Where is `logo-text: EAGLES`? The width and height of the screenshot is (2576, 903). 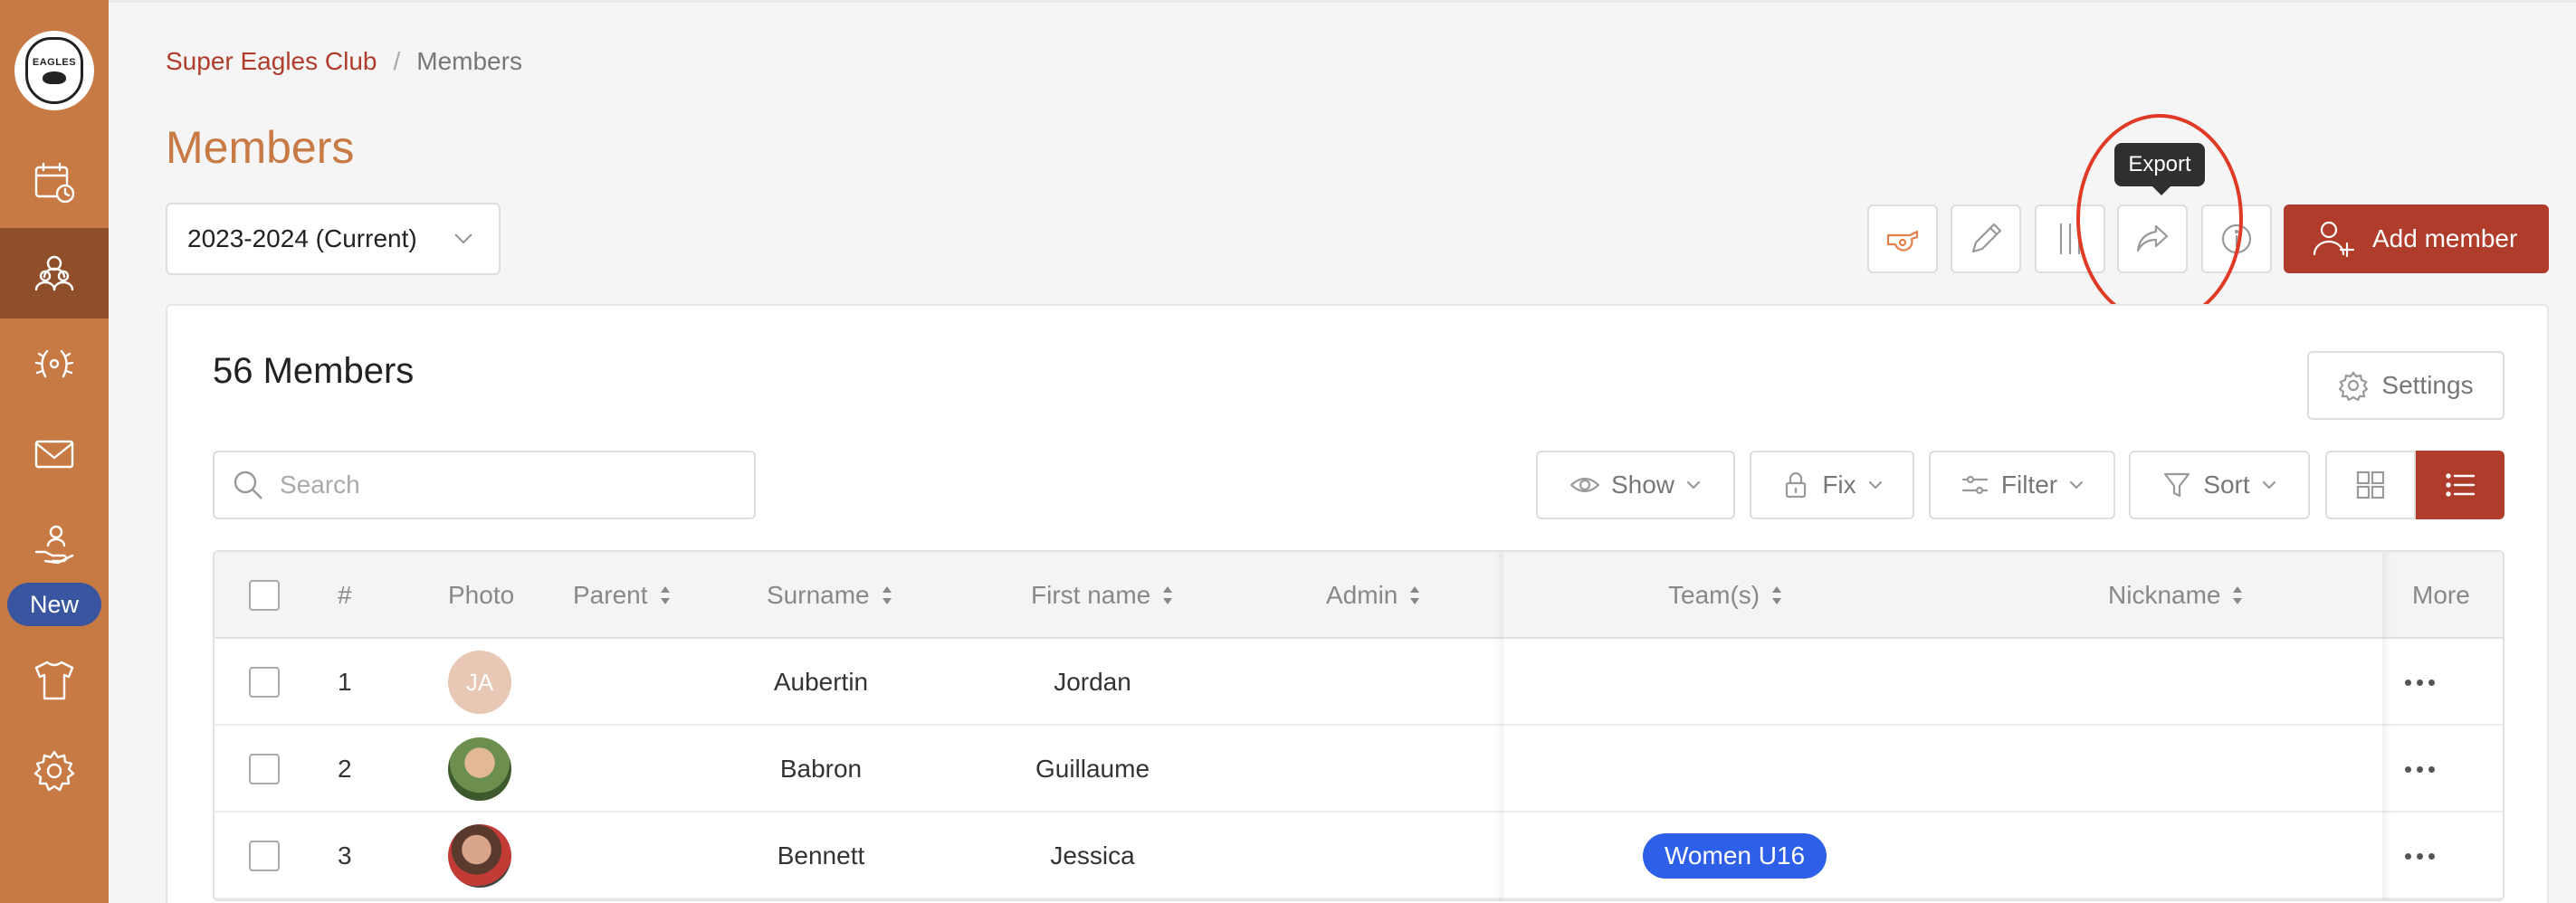
logo-text: EAGLES is located at coordinates (55, 62).